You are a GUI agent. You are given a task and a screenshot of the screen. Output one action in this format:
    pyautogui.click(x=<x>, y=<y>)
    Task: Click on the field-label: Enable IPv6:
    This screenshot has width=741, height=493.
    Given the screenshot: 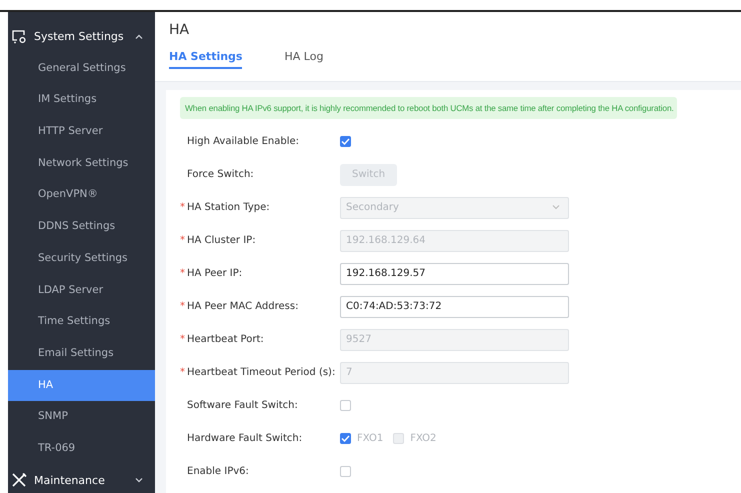 What is the action you would take?
    pyautogui.click(x=218, y=471)
    